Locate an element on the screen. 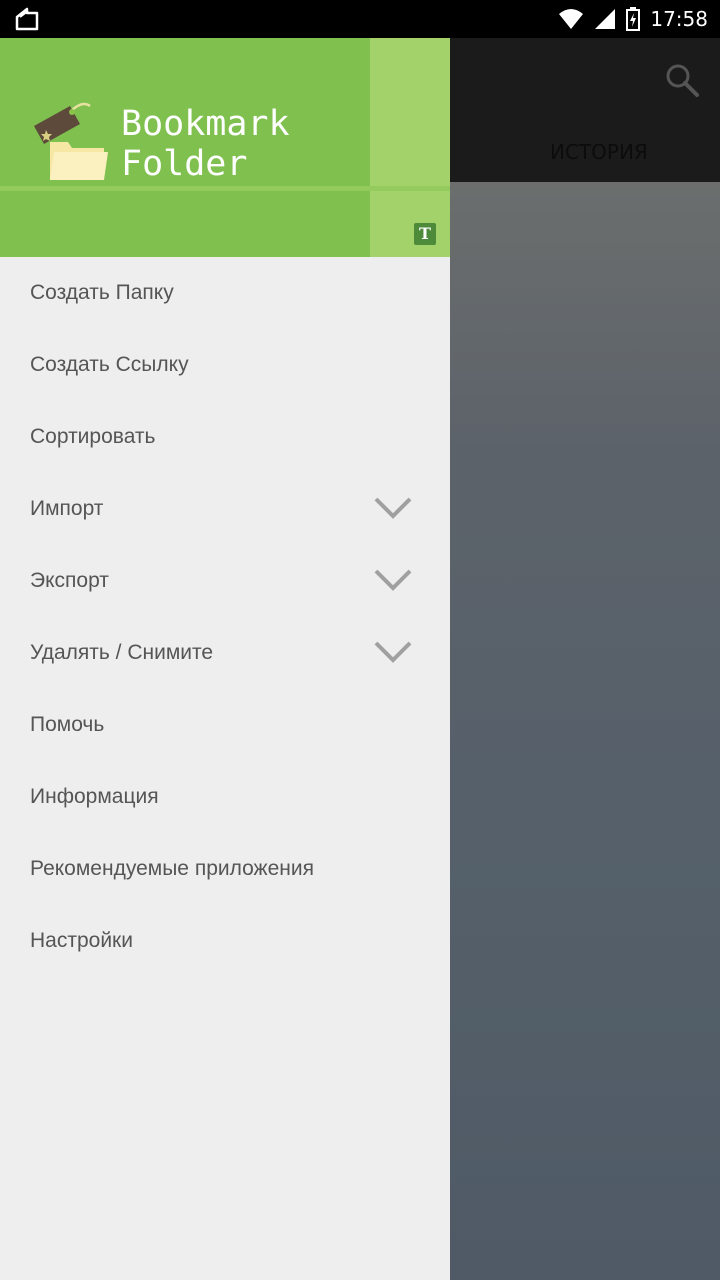 Image resolution: width=720 pixels, height=1280 pixels. signal-icon is located at coordinates (605, 19).